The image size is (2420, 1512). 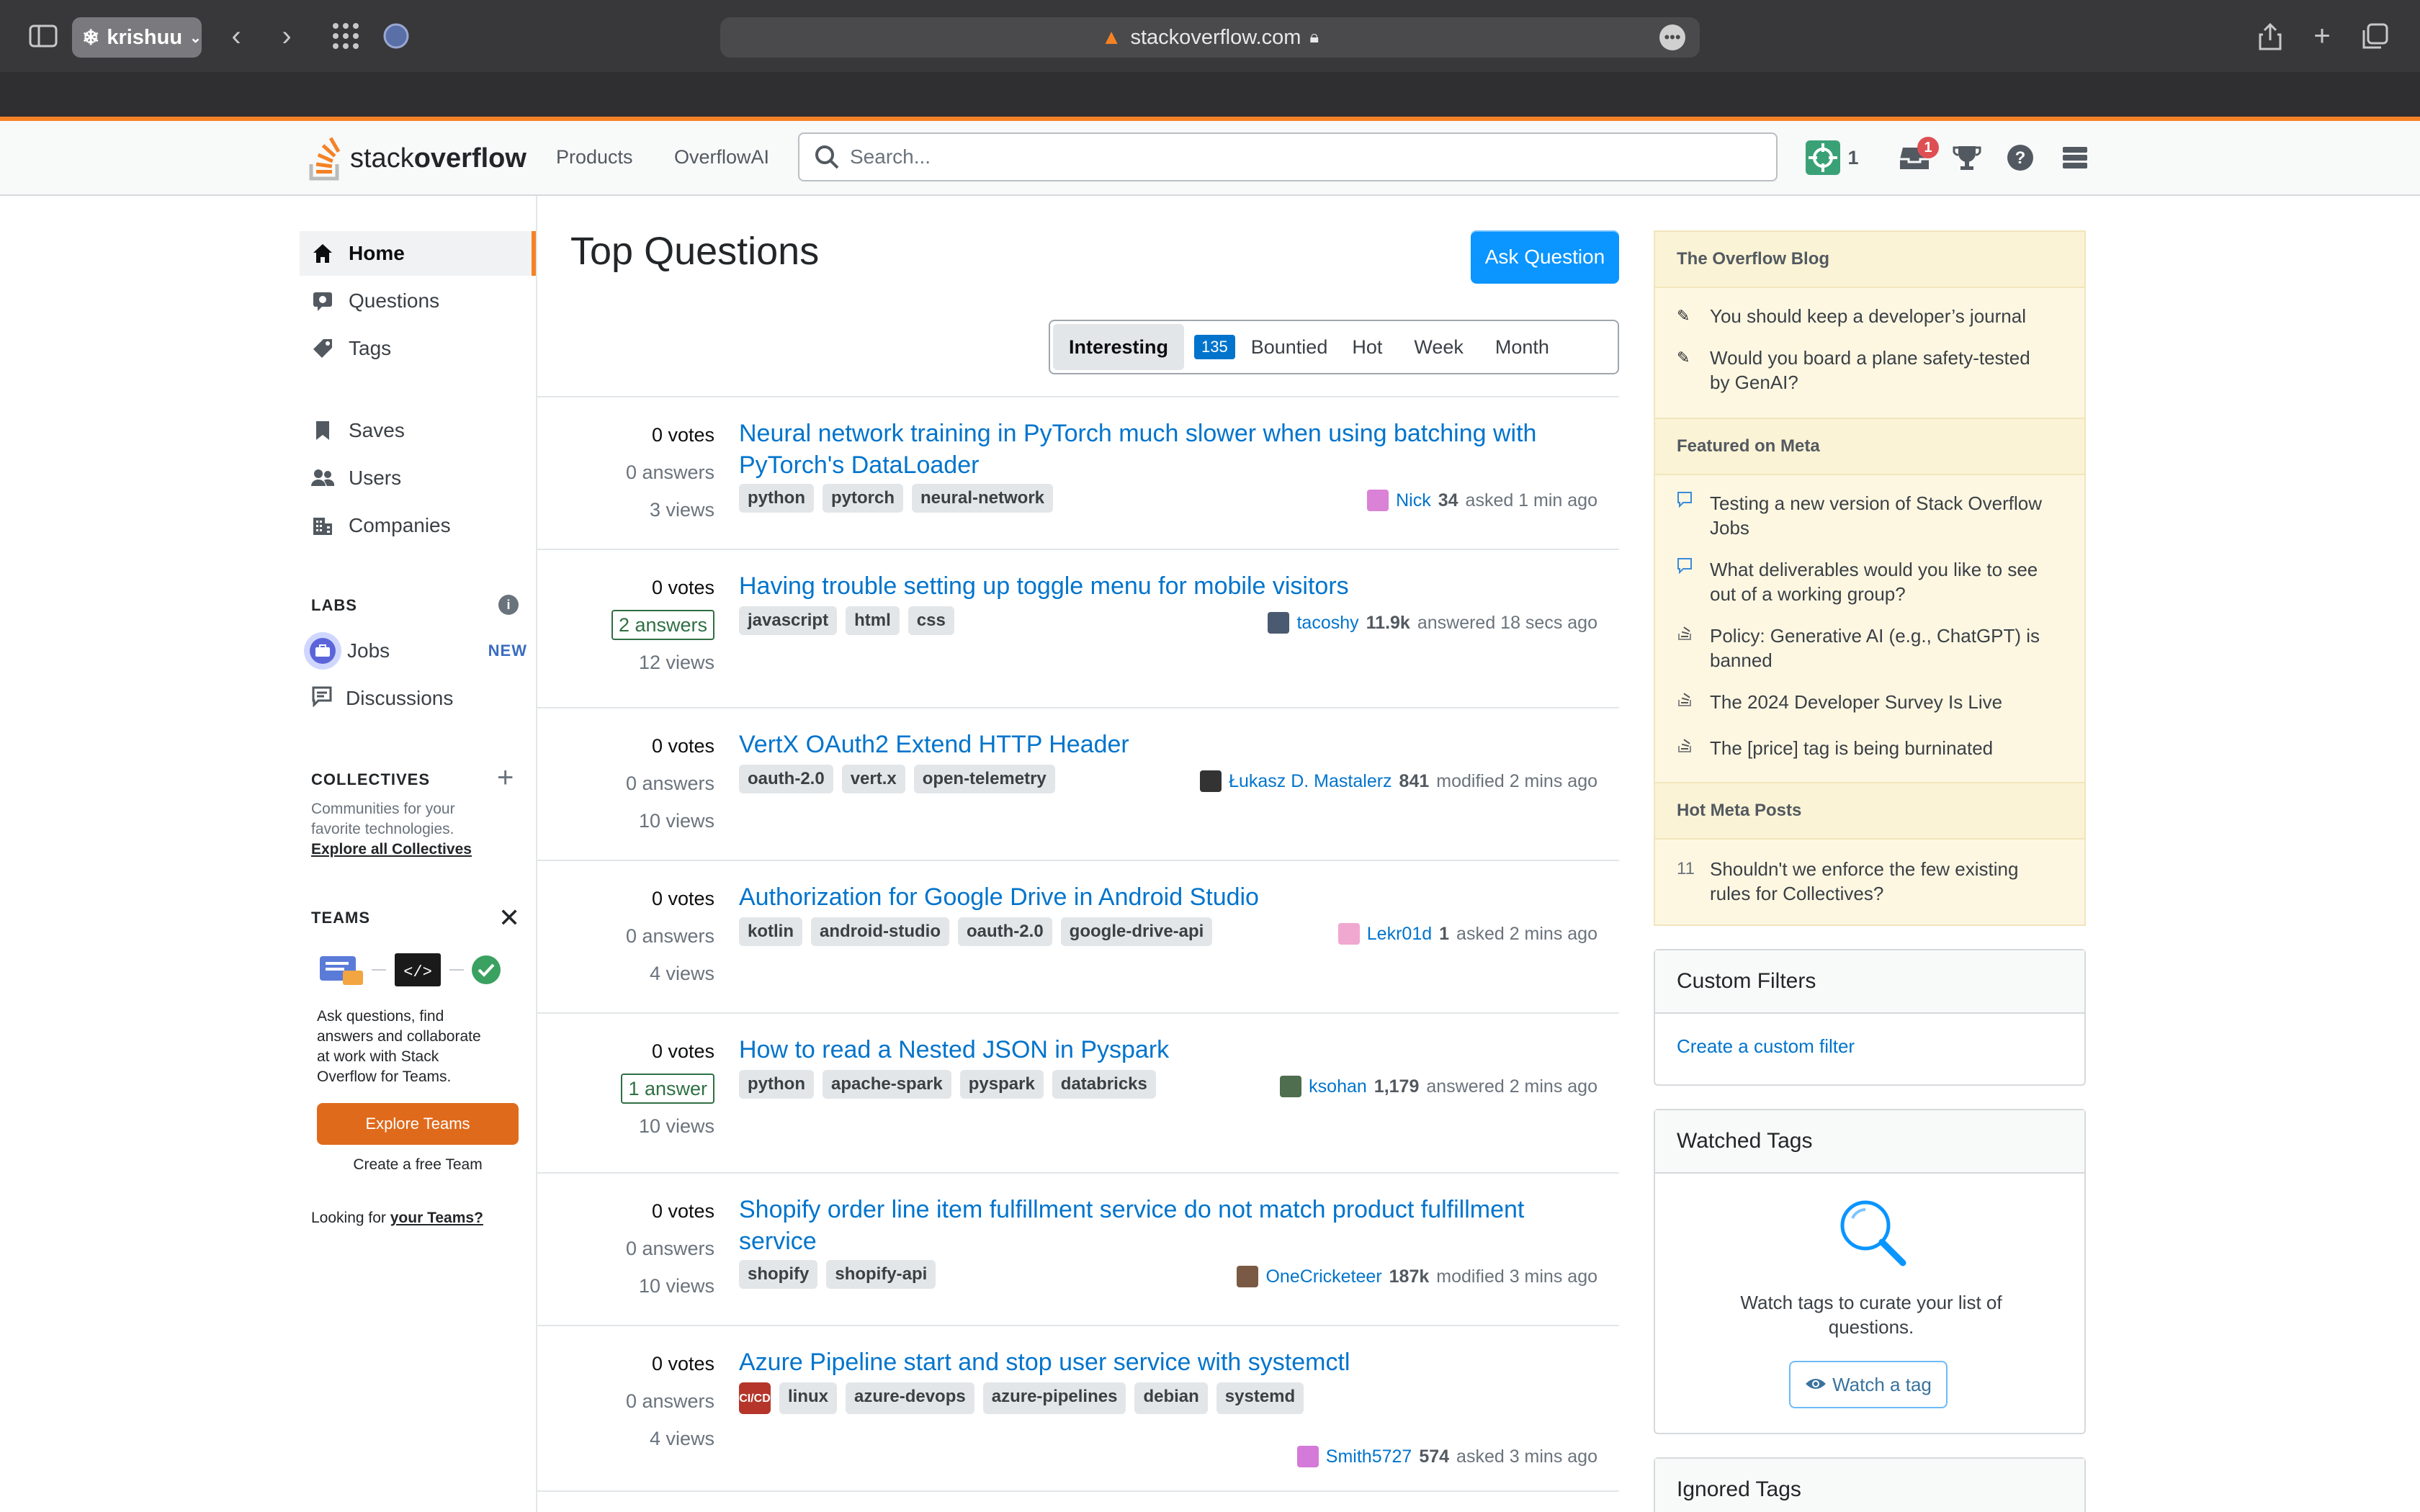 What do you see at coordinates (1323, 1276) in the screenshot?
I see `user-link: OneCricketeer` at bounding box center [1323, 1276].